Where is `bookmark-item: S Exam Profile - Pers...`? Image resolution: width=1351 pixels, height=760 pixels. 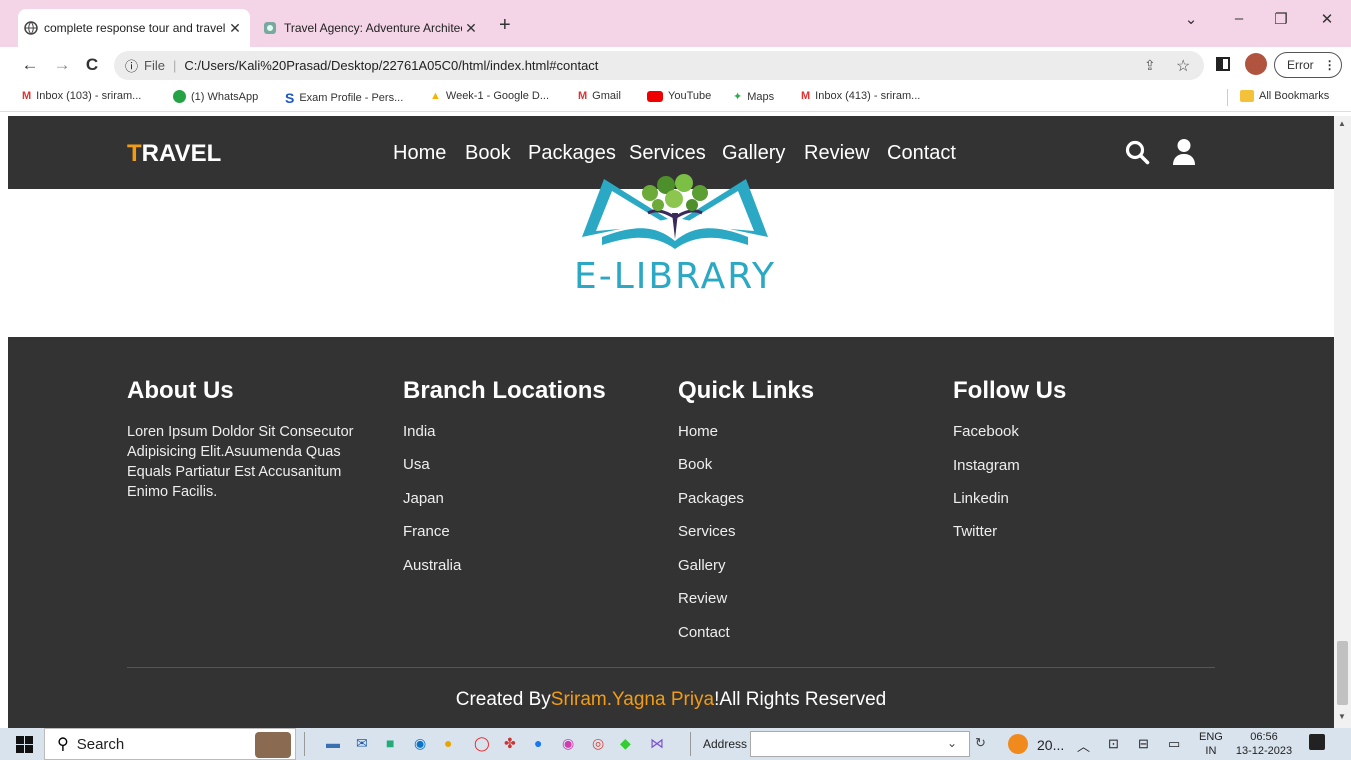
bookmark-item: S Exam Profile - Pers... is located at coordinates (344, 98).